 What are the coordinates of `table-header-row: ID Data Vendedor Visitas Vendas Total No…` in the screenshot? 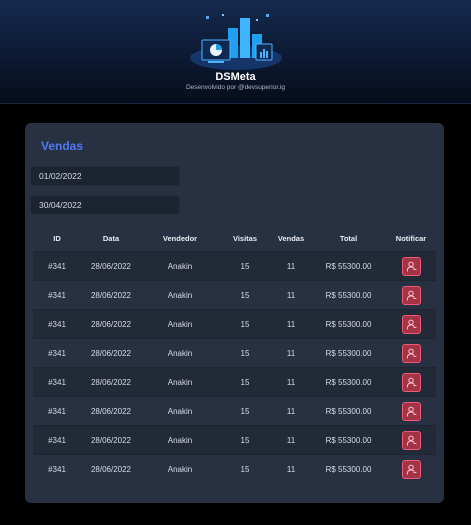 It's located at (234, 238).